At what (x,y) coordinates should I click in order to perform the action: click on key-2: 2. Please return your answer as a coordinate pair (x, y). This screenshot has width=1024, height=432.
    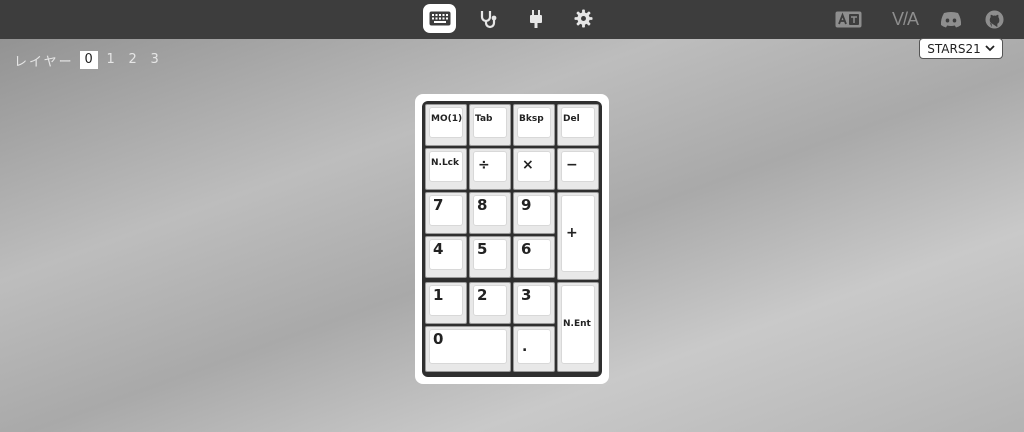
    Looking at the image, I should click on (490, 303).